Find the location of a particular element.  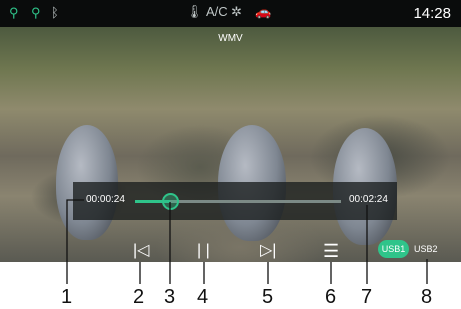

callout-6: 6 is located at coordinates (331, 297).